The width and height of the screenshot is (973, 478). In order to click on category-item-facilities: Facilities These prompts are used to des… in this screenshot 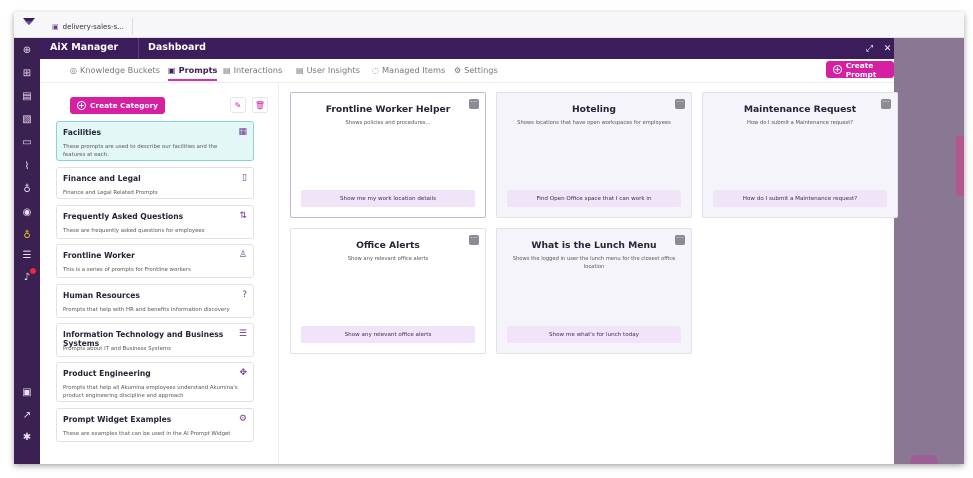, I will do `click(155, 141)`.